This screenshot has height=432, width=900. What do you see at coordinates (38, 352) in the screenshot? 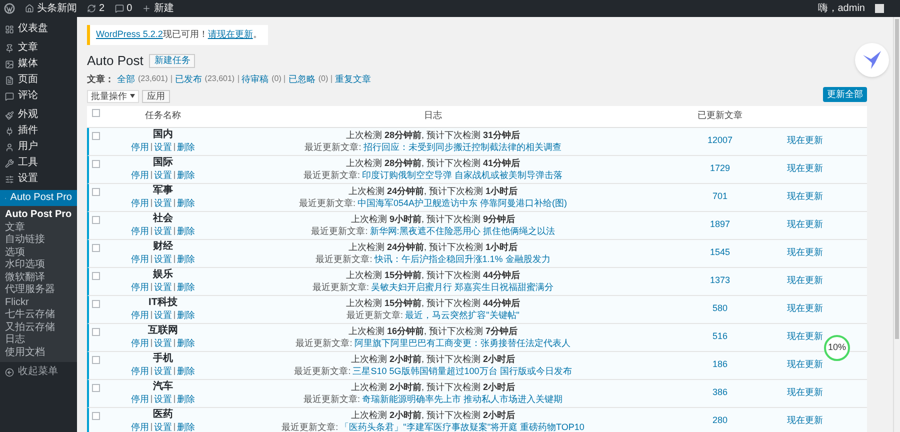
I see `submenu-item: 使用文档` at bounding box center [38, 352].